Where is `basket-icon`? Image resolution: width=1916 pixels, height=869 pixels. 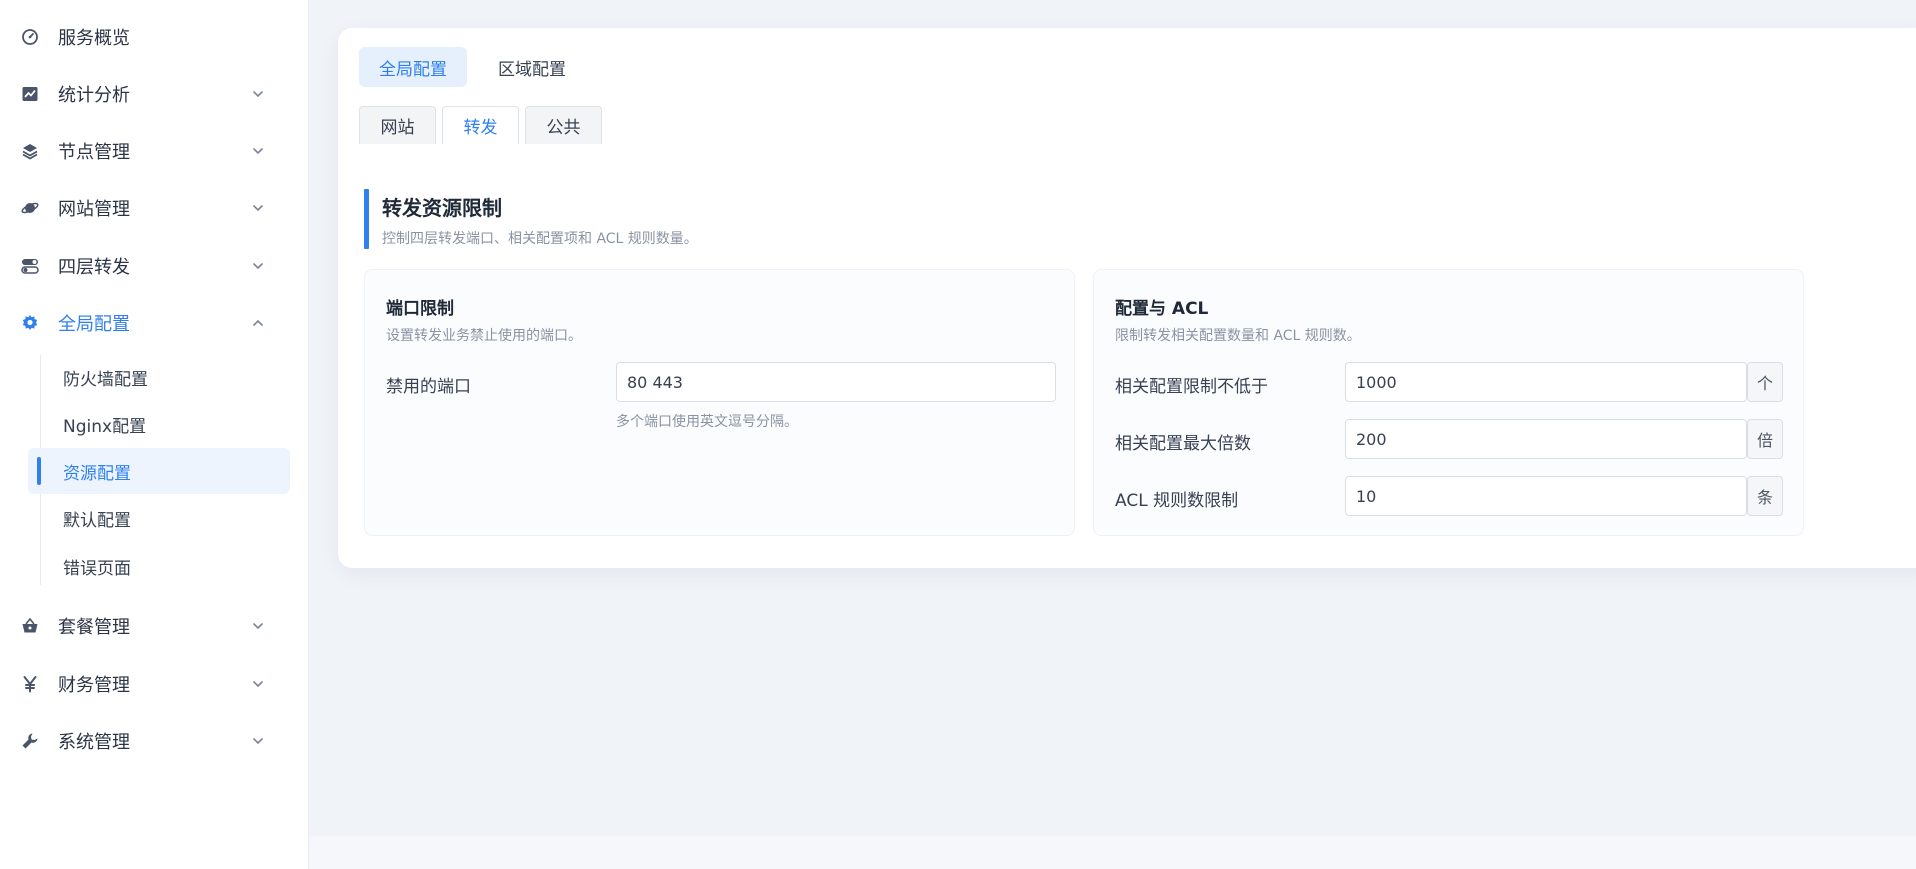 basket-icon is located at coordinates (30, 626).